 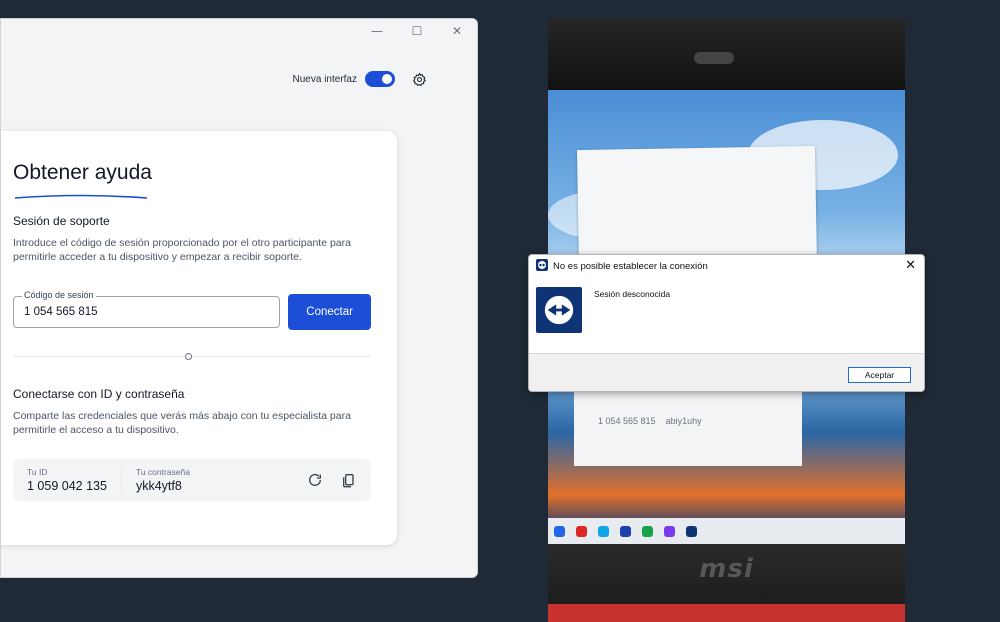 I want to click on support-session-heading: Sesión de soporte, so click(x=61, y=221).